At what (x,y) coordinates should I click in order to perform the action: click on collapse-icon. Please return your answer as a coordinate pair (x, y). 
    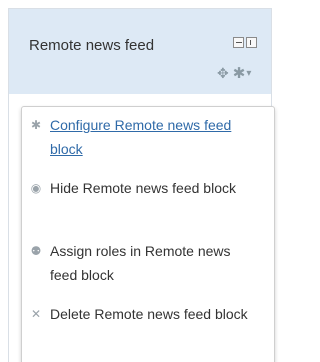
    Looking at the image, I should click on (238, 42).